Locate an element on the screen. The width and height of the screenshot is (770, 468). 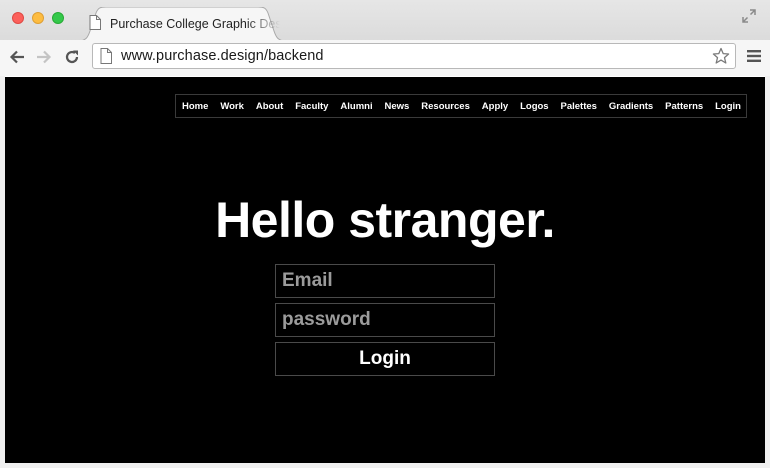
email-input is located at coordinates (385, 281).